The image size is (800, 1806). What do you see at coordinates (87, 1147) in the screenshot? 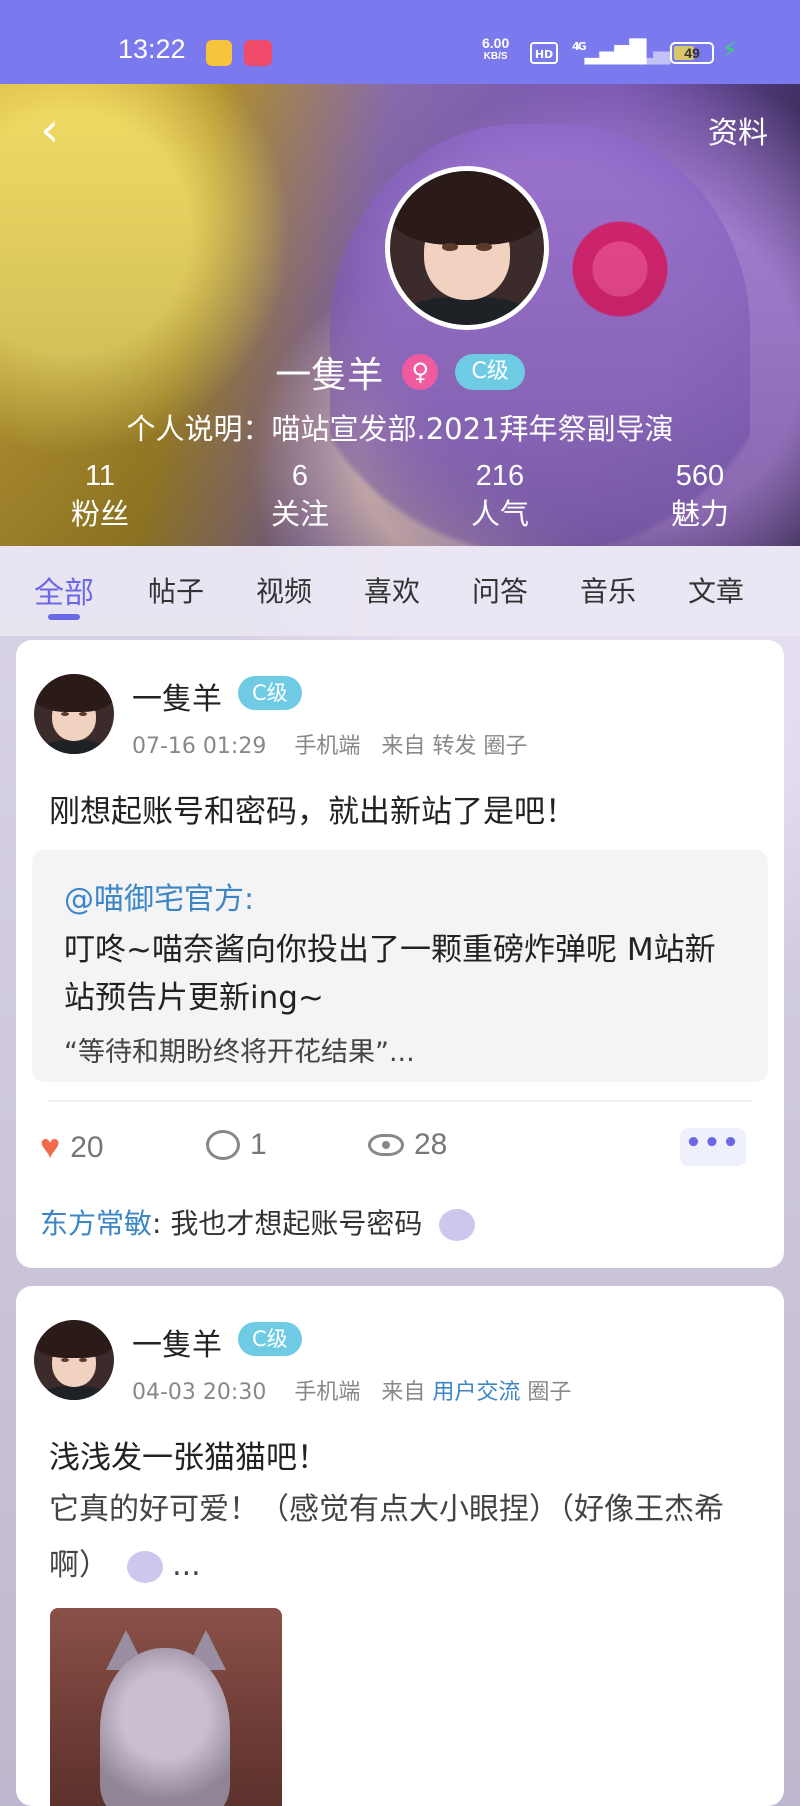
I see `like-count: 20` at bounding box center [87, 1147].